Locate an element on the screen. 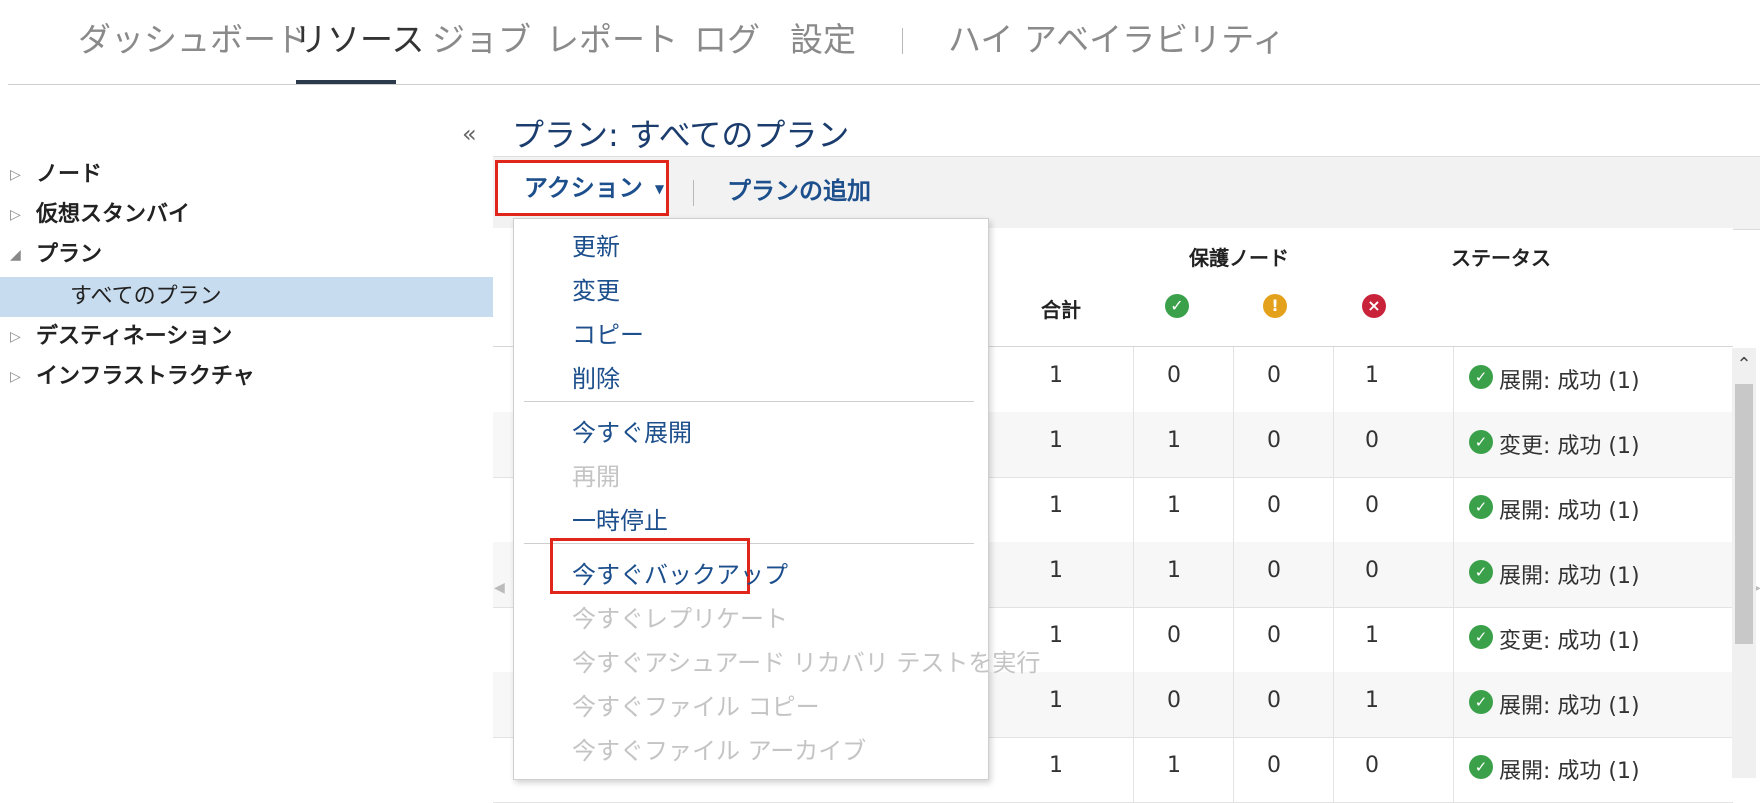  cell-status: 変更: 成功 (1) is located at coordinates (1569, 446).